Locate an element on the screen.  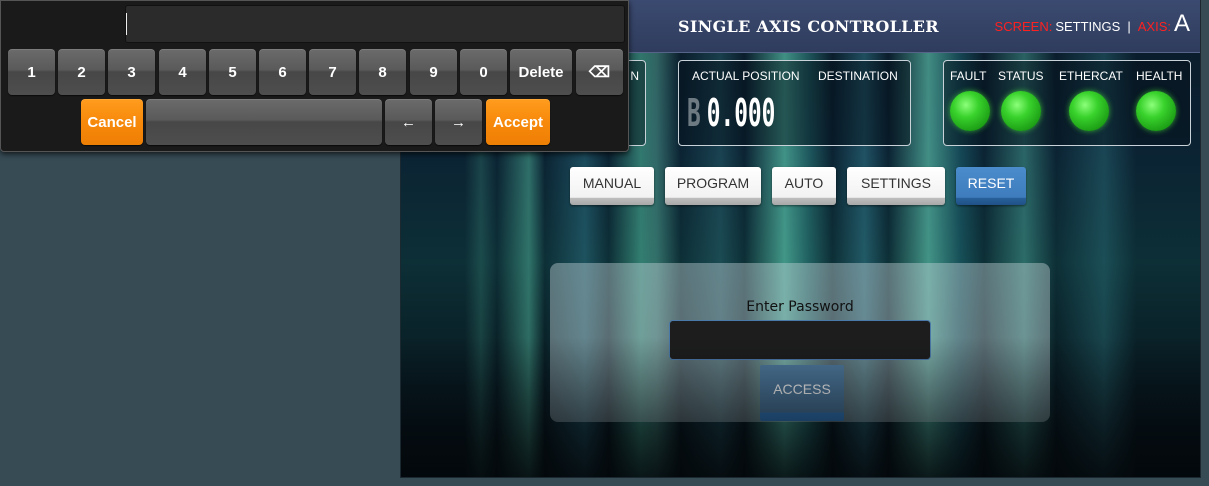
password-input is located at coordinates (800, 340).